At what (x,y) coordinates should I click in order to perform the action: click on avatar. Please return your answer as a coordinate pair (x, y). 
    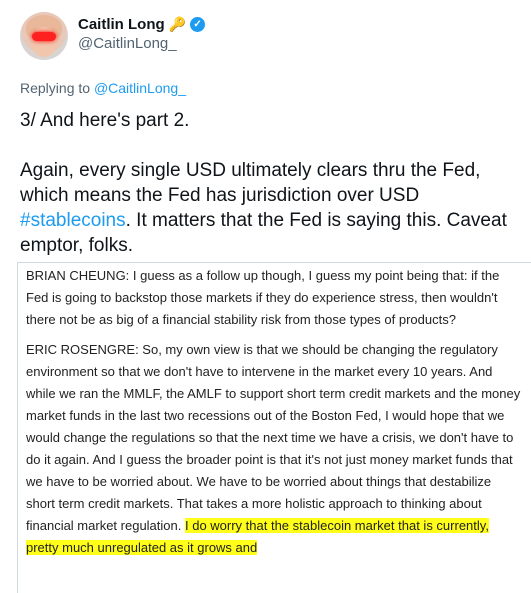
    Looking at the image, I should click on (44, 36).